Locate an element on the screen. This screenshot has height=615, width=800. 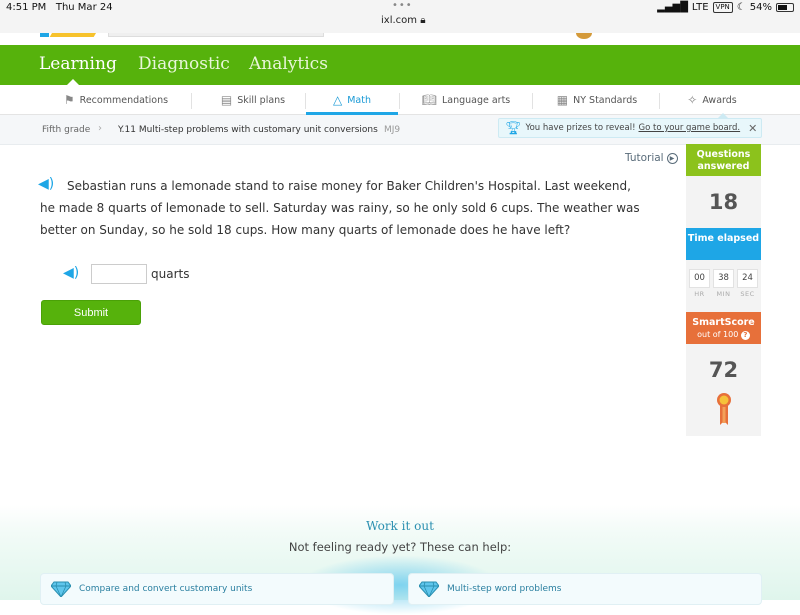
answer-audio-icon: ◀︎) is located at coordinates (71, 273).